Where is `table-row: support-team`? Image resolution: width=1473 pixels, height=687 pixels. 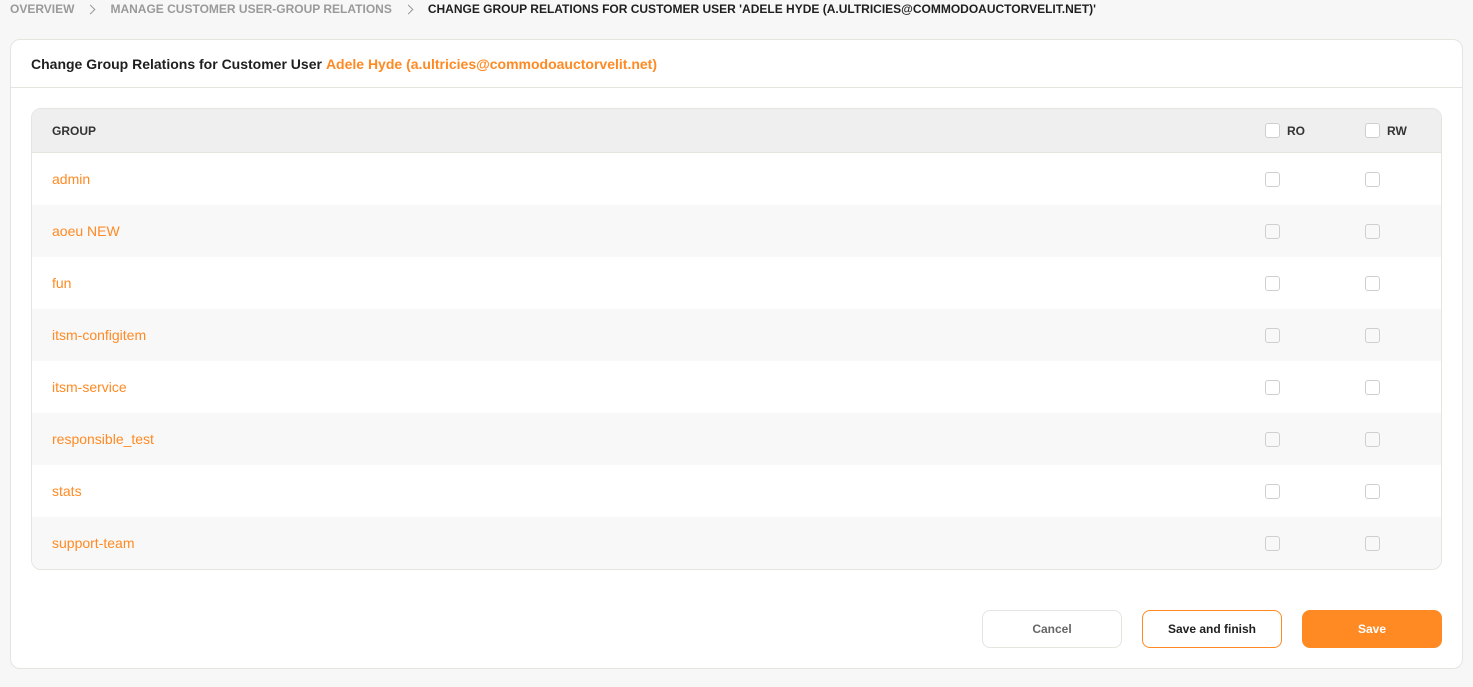
table-row: support-team is located at coordinates (736, 543).